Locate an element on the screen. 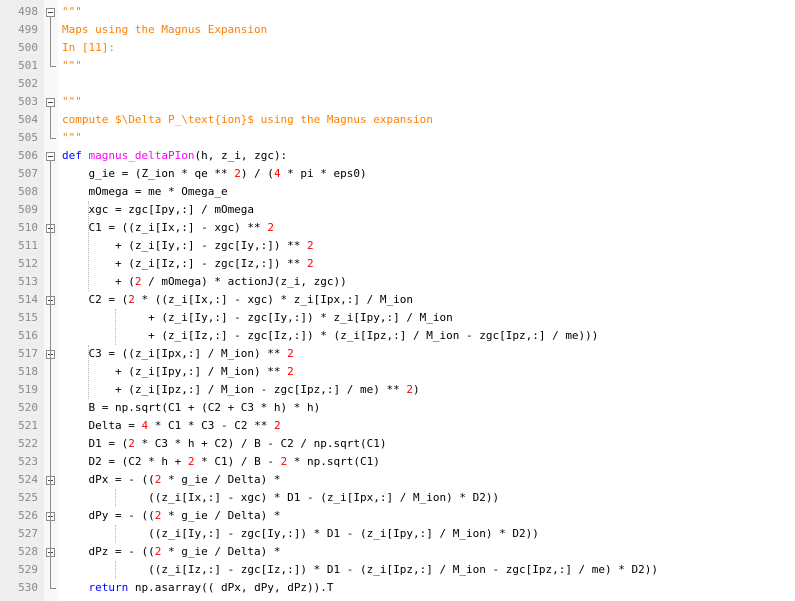 Image resolution: width=795 pixels, height=601 pixels. code-line: dPx = - ((2 * g_ie / Delta) * is located at coordinates (171, 480).